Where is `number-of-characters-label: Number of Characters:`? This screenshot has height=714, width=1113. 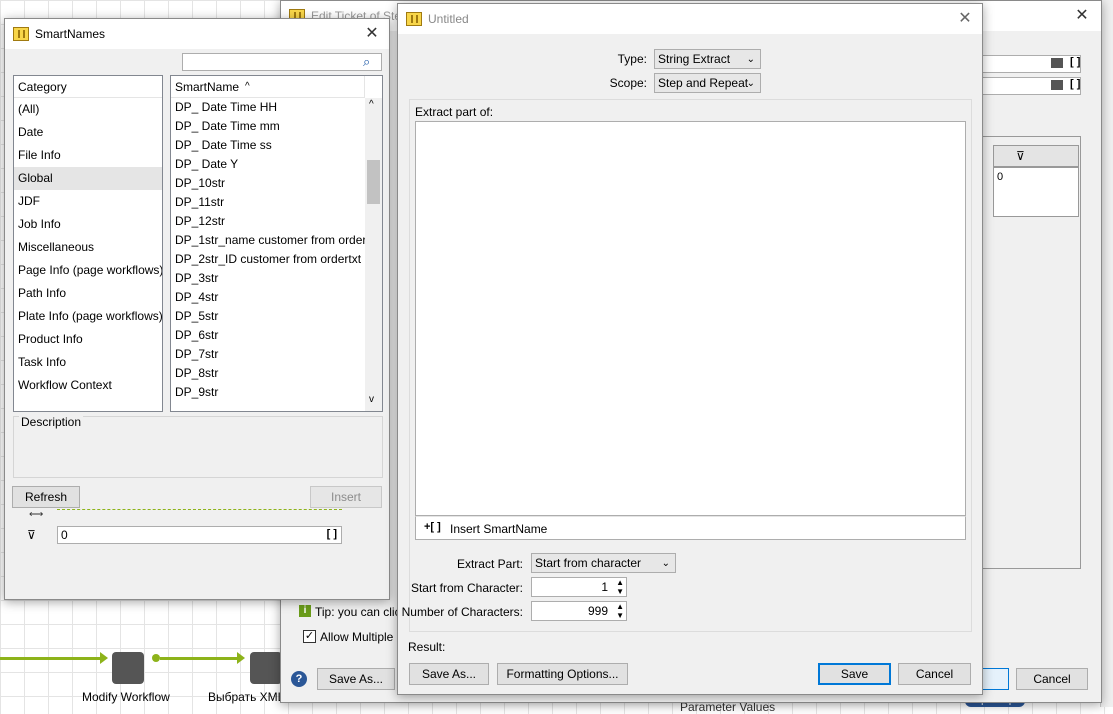 number-of-characters-label: Number of Characters: is located at coordinates (462, 612).